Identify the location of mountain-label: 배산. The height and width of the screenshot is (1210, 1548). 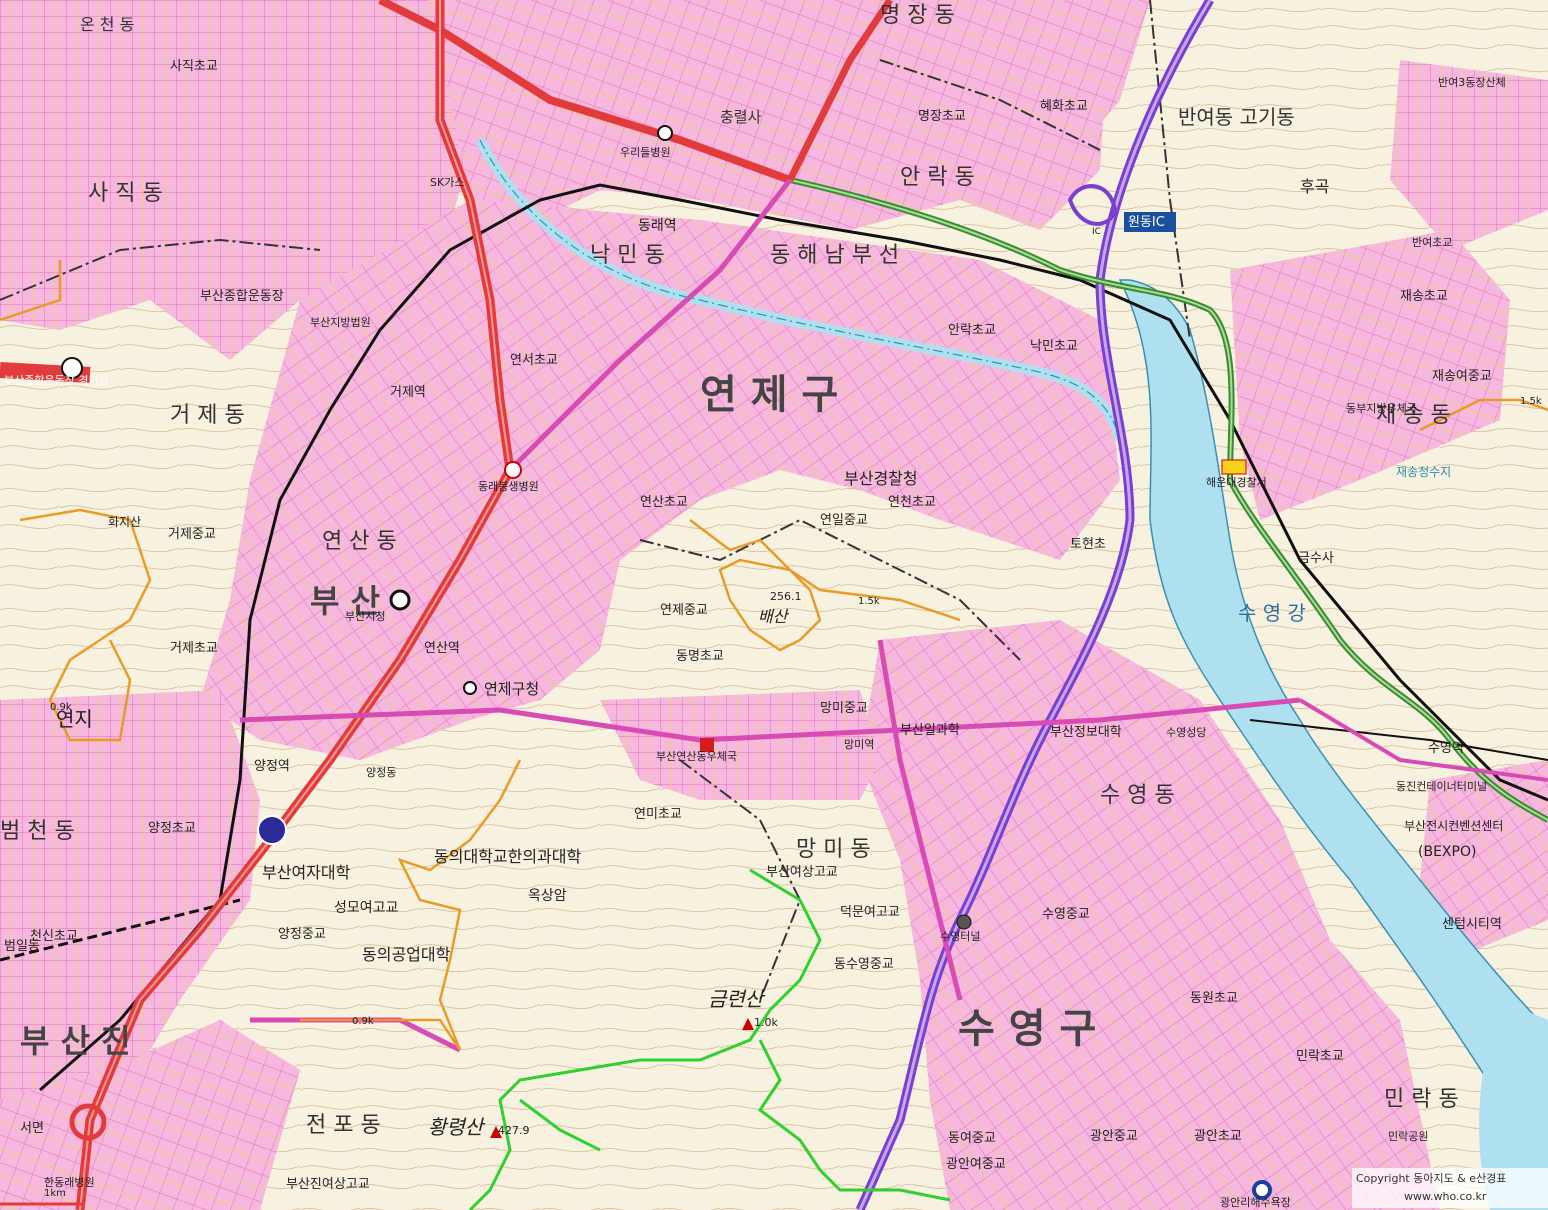
(774, 616).